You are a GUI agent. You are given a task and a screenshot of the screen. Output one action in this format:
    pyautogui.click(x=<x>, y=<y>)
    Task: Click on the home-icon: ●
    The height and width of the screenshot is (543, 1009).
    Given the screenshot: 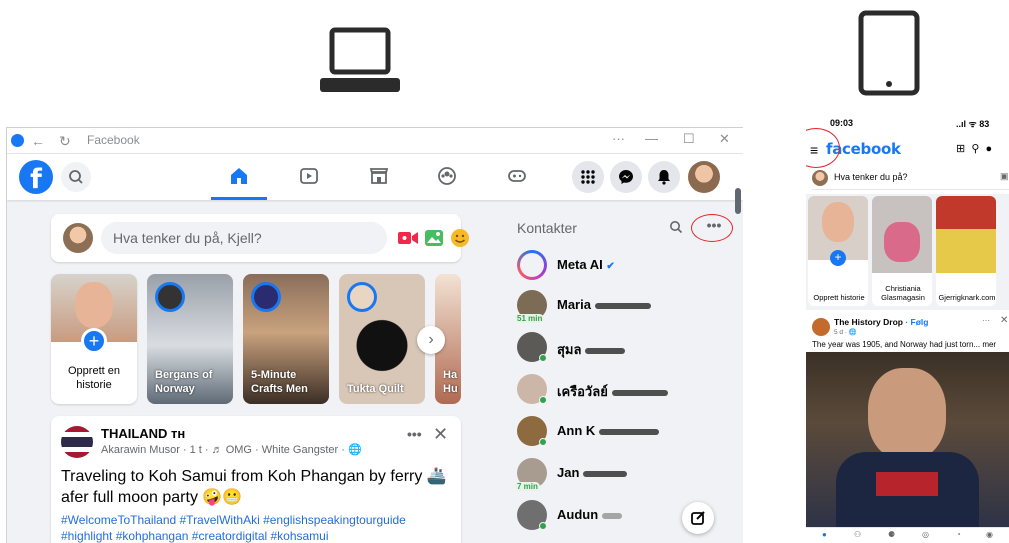 What is the action you would take?
    pyautogui.click(x=824, y=534)
    